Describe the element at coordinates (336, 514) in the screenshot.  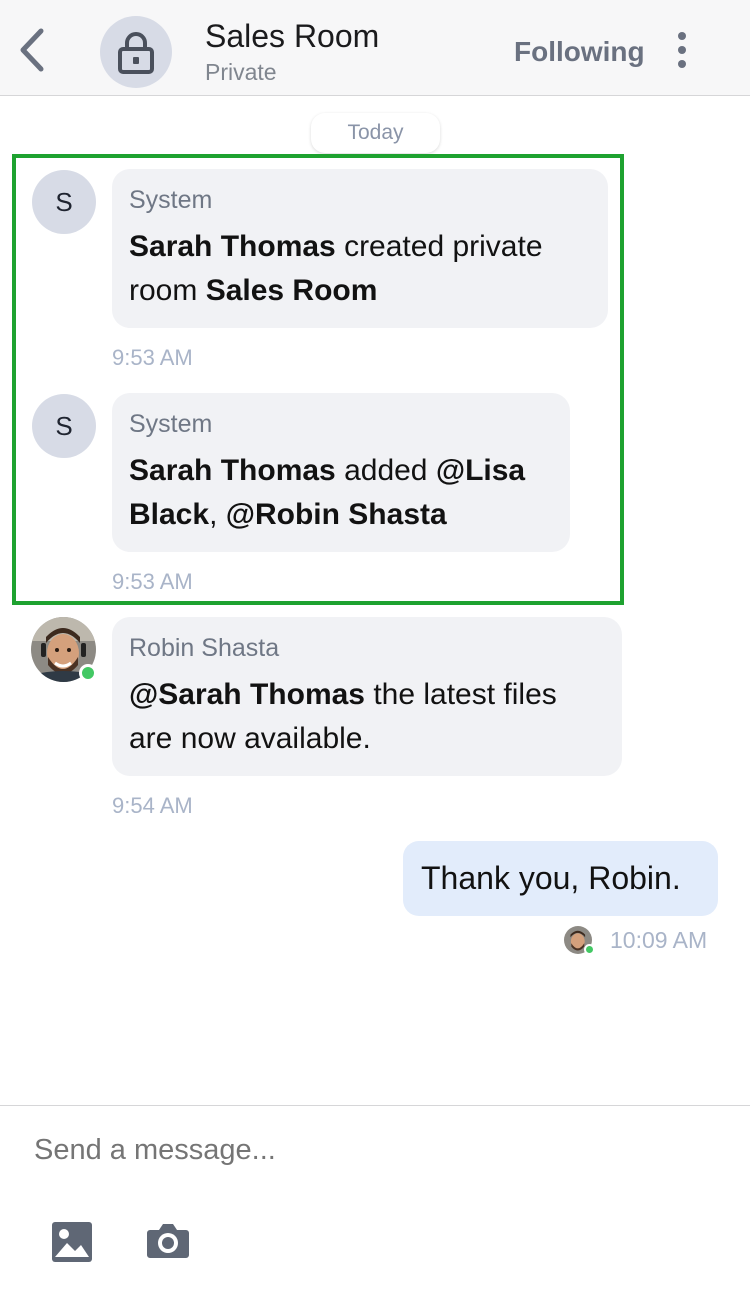
I see `mention-robin: @Robin Shasta` at that location.